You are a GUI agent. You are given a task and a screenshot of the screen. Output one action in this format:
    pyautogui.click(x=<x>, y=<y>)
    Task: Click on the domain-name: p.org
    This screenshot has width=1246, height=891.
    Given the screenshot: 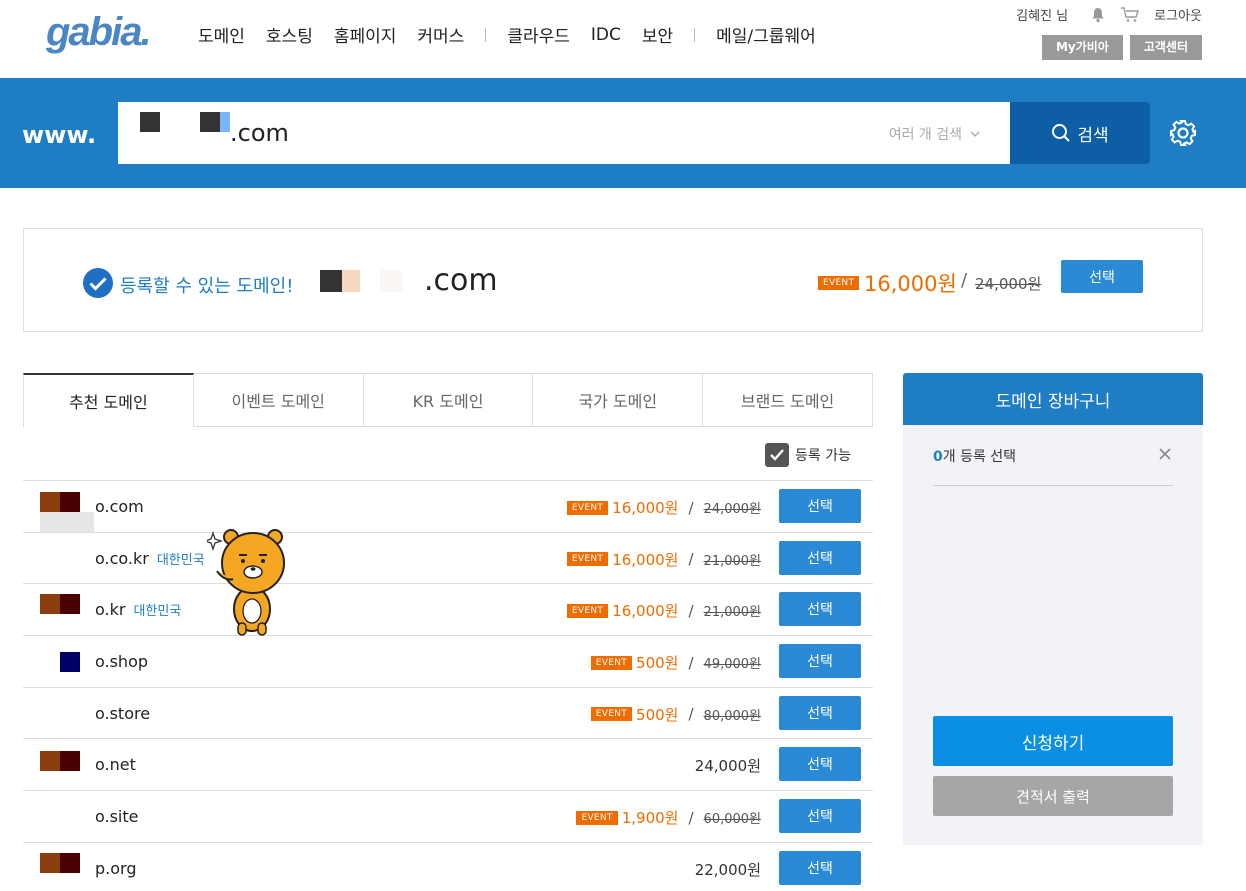 What is the action you would take?
    pyautogui.click(x=116, y=868)
    